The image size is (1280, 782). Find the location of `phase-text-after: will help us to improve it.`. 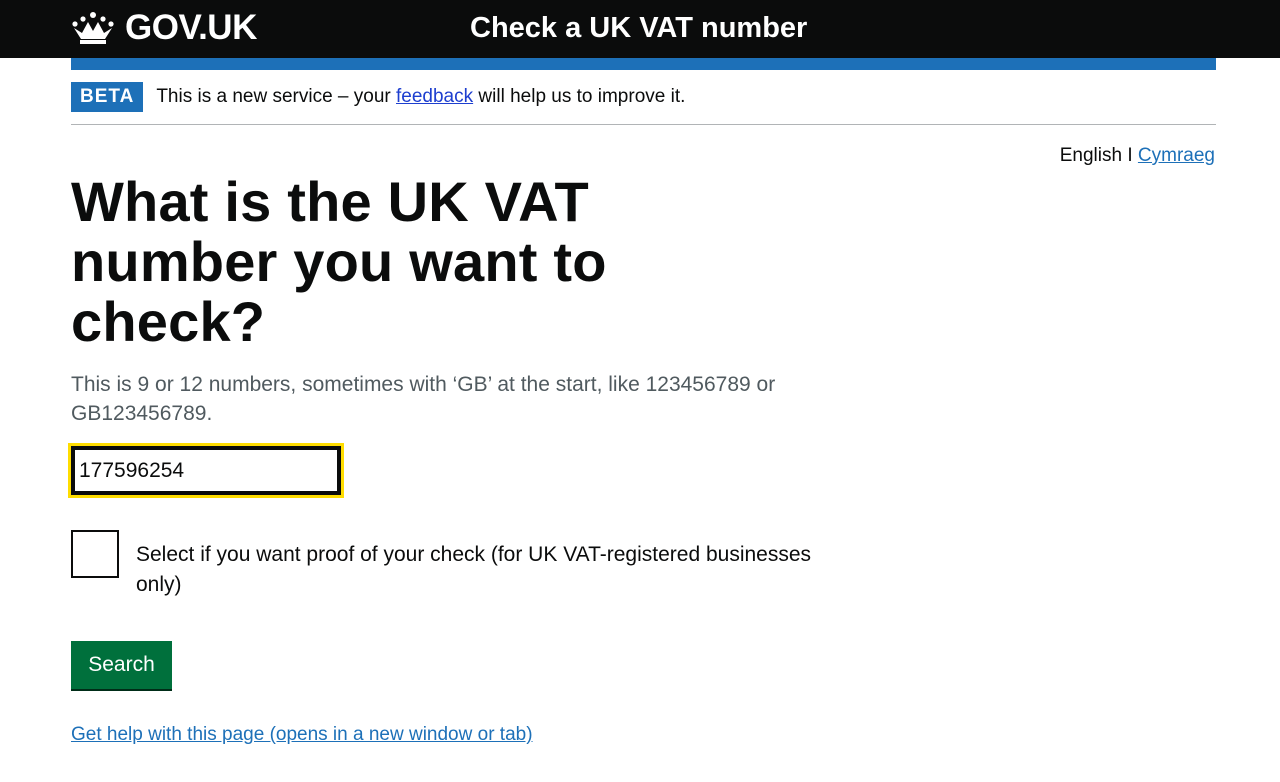

phase-text-after: will help us to improve it. is located at coordinates (579, 96).